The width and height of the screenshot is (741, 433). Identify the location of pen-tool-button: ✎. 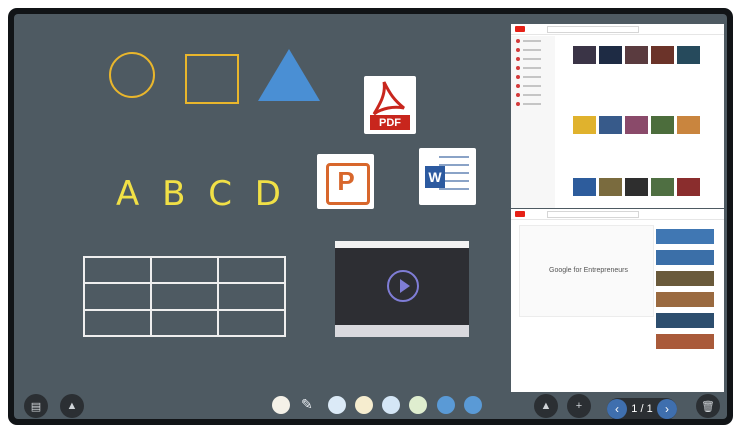
(310, 405).